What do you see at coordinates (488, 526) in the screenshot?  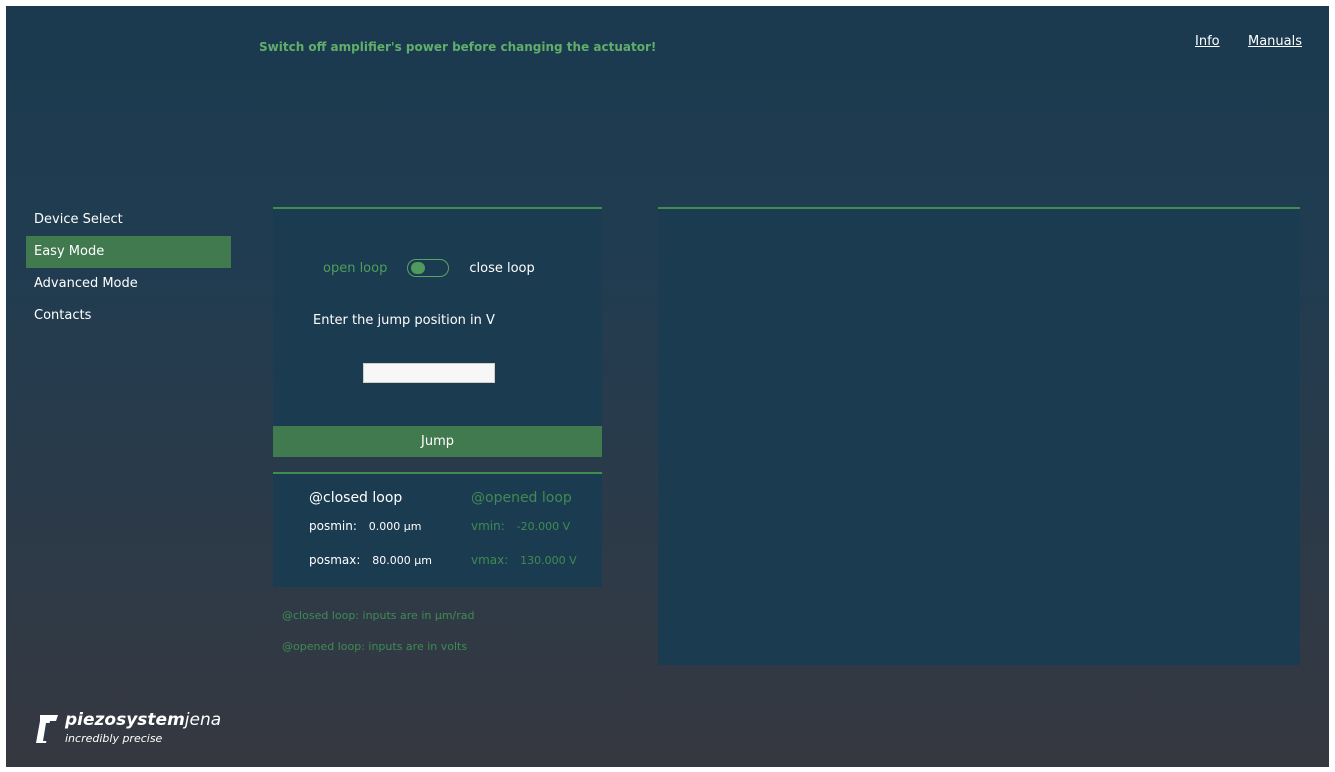 I see `vmin-label: vmin:` at bounding box center [488, 526].